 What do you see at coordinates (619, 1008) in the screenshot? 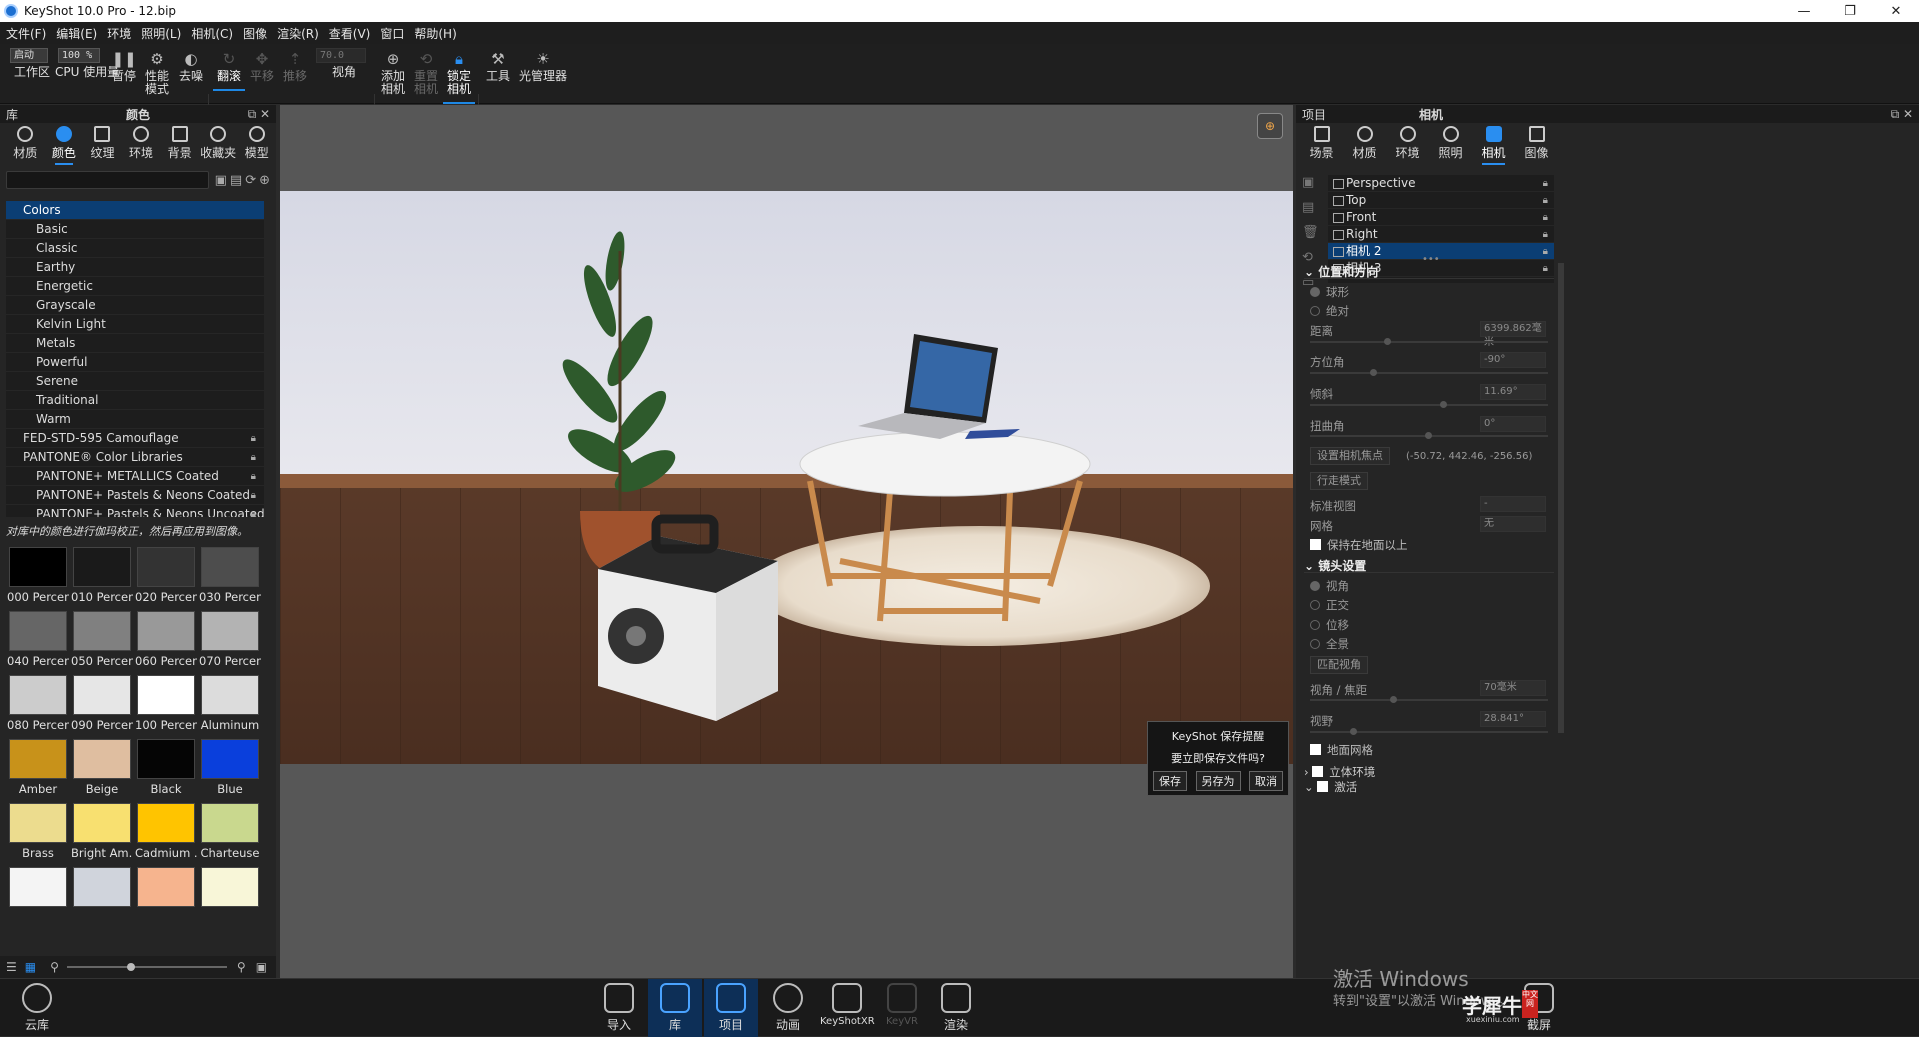
I see `import-button: 导入` at bounding box center [619, 1008].